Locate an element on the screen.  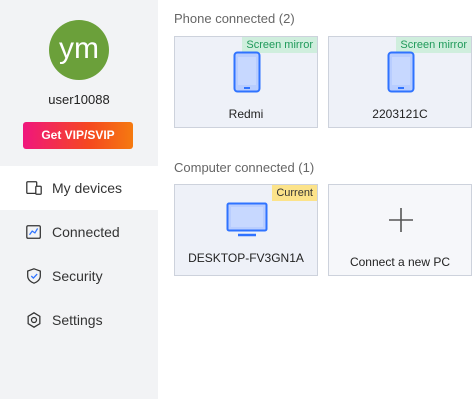
gear-icon is located at coordinates (34, 320).